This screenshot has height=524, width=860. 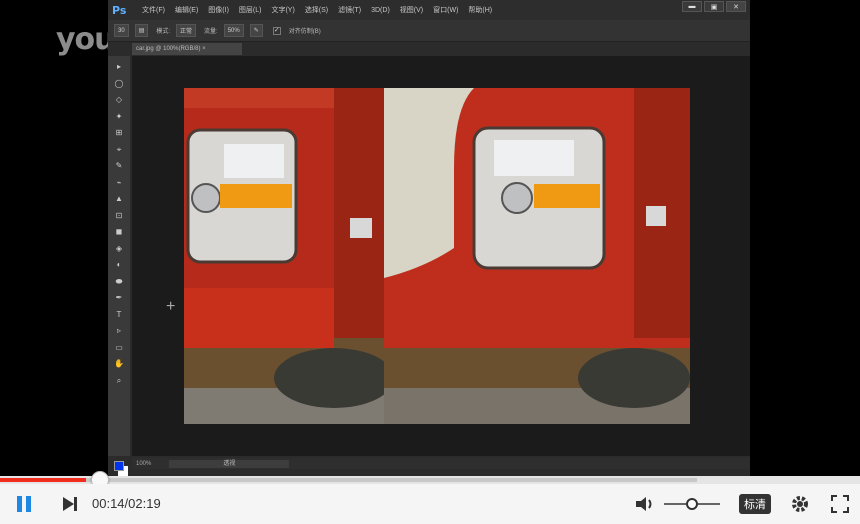 I want to click on airbrush-icon: ✎, so click(x=256, y=30).